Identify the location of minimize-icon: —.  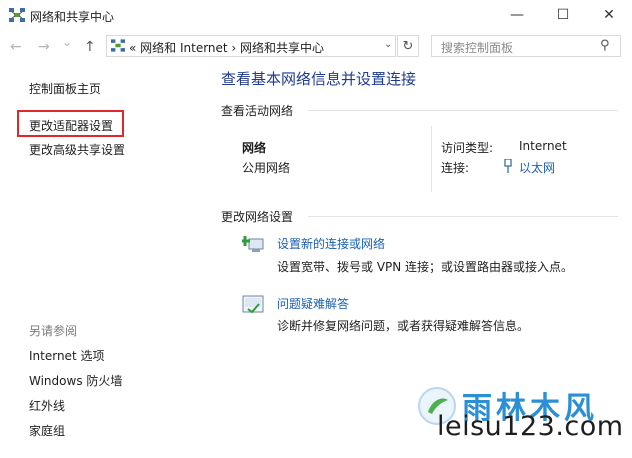
(517, 15).